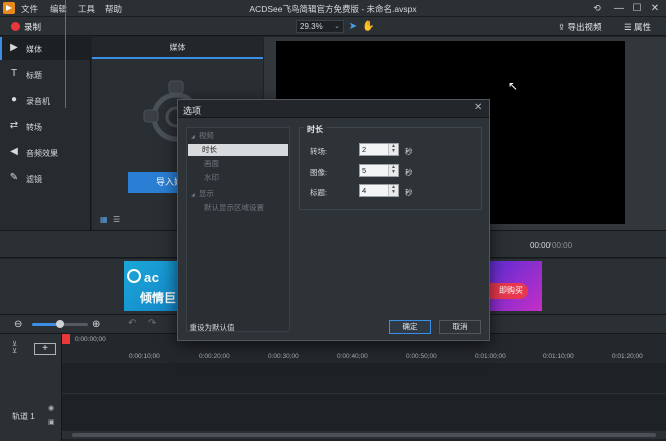 The height and width of the screenshot is (441, 666). Describe the element at coordinates (96, 324) in the screenshot. I see `zoom-in-icon: ⊕` at that location.